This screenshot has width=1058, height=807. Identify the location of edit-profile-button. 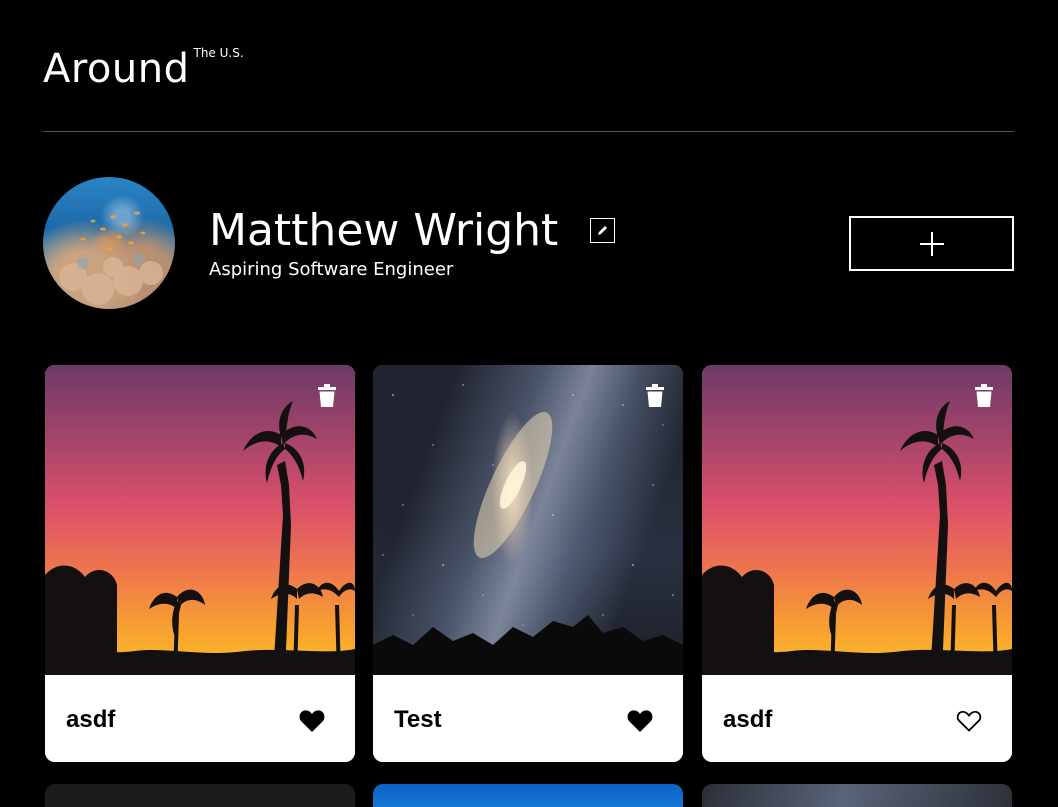
(602, 230).